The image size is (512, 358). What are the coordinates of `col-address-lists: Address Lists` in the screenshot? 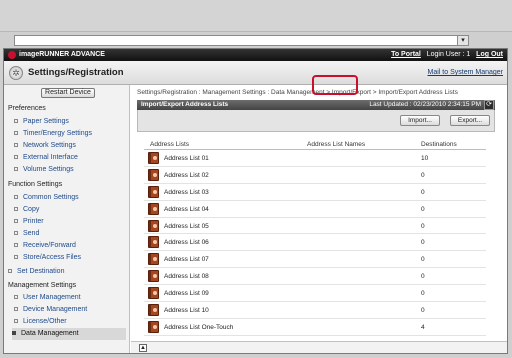 It's located at (170, 144).